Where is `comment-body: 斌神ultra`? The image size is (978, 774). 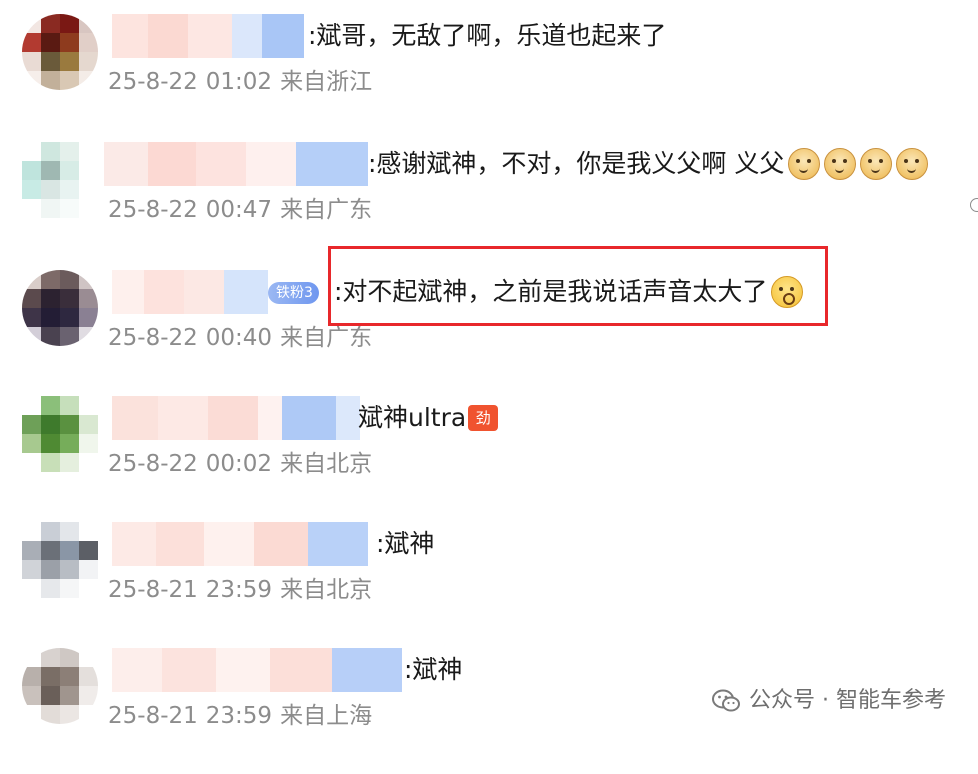
comment-body: 斌神ultra is located at coordinates (412, 417).